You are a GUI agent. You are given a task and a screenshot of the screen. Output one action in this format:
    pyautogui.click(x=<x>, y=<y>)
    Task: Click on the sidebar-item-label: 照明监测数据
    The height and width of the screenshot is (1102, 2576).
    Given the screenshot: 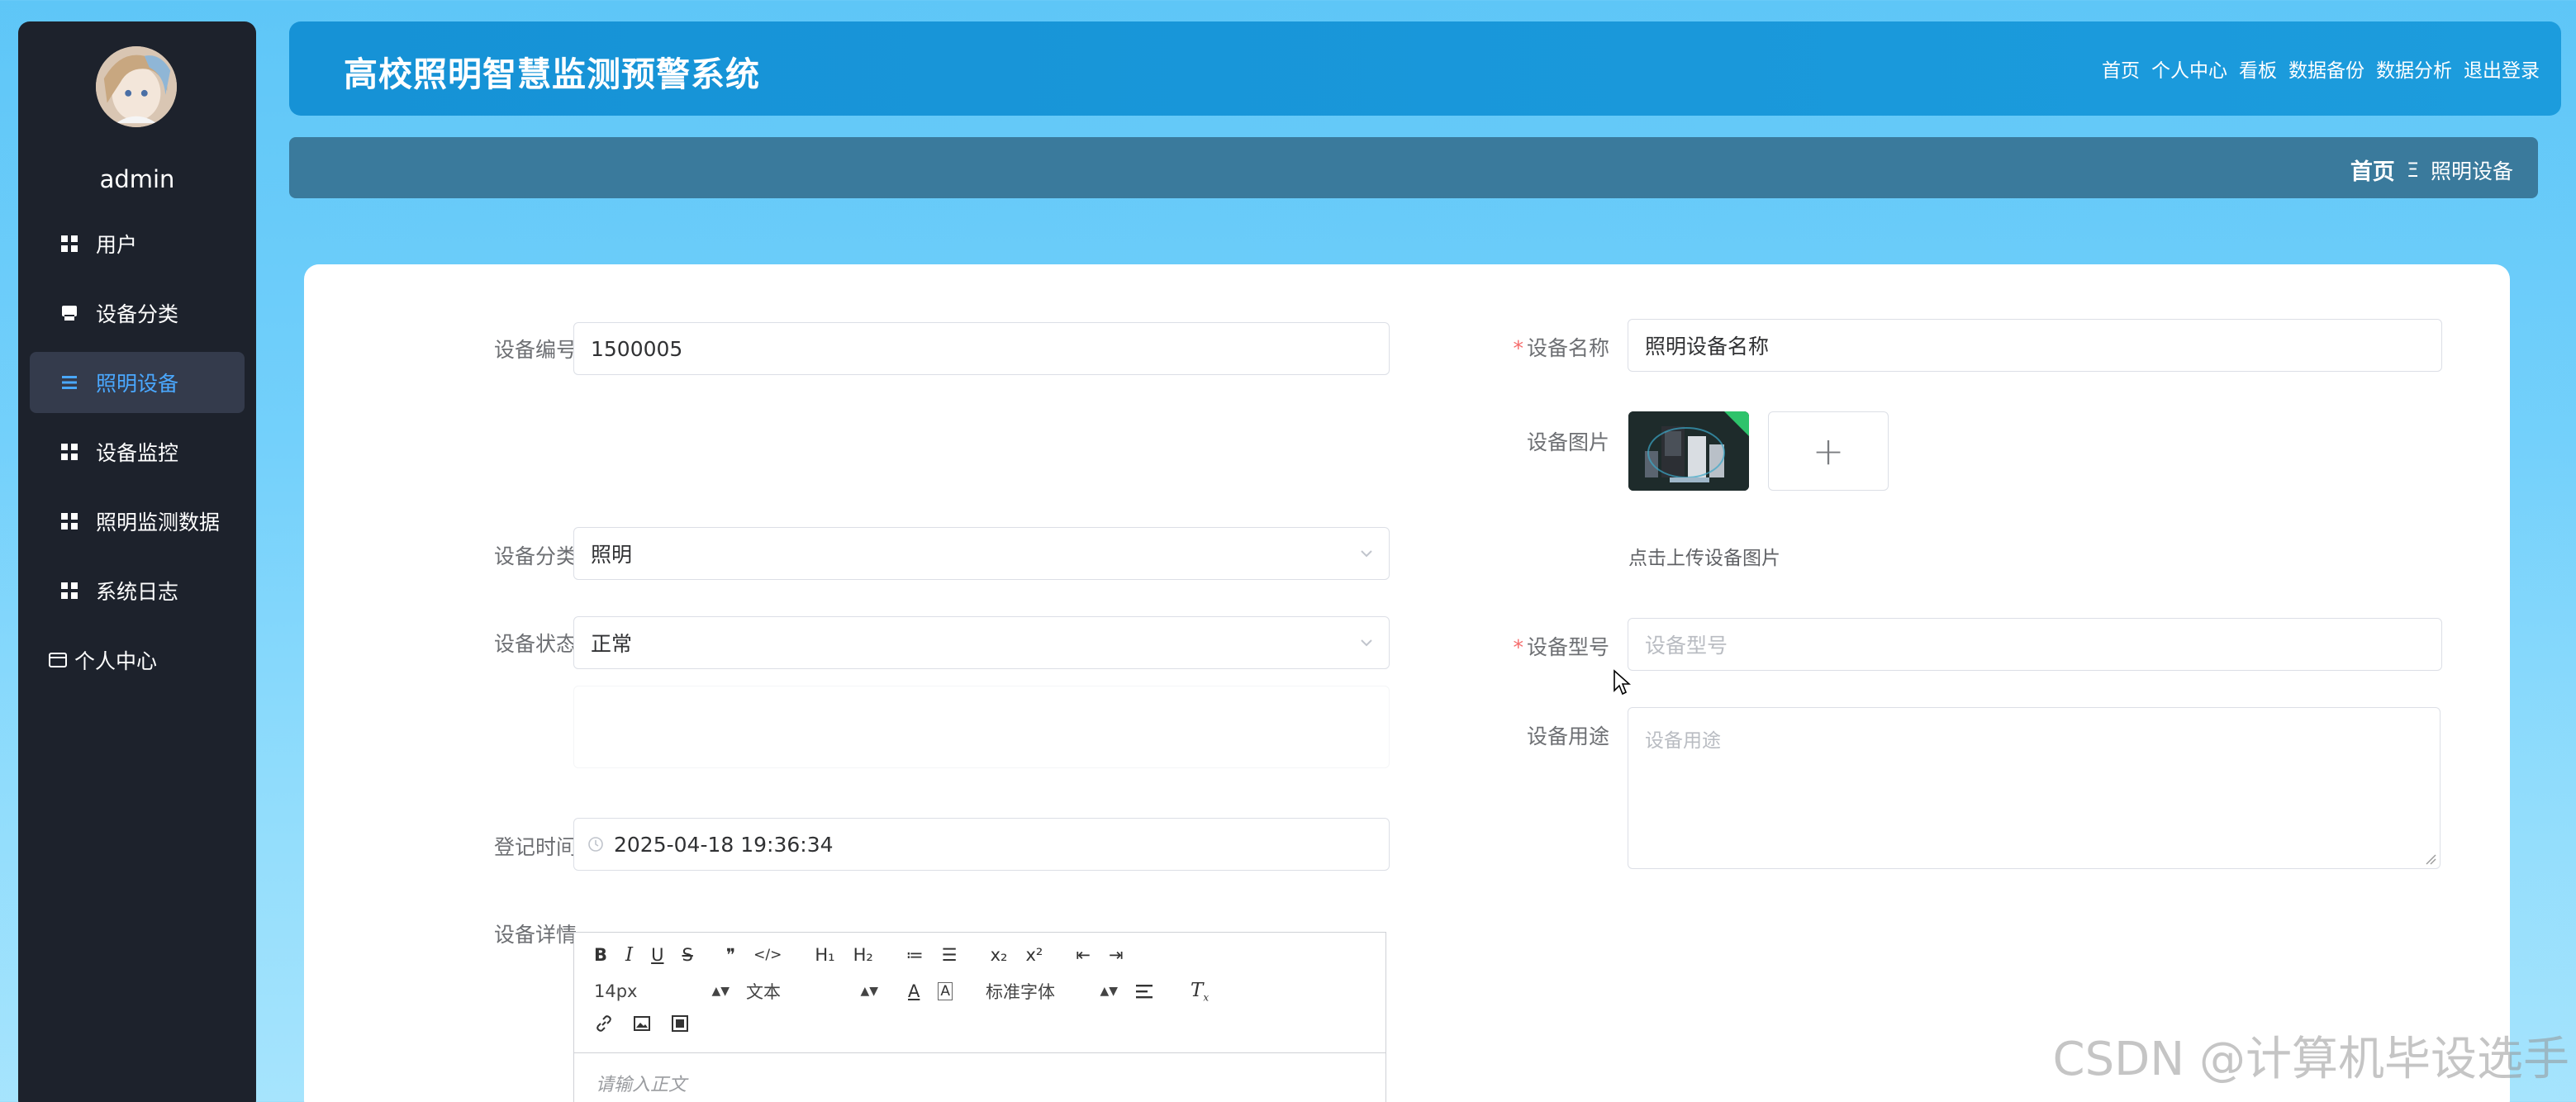 What is the action you would take?
    pyautogui.click(x=158, y=522)
    